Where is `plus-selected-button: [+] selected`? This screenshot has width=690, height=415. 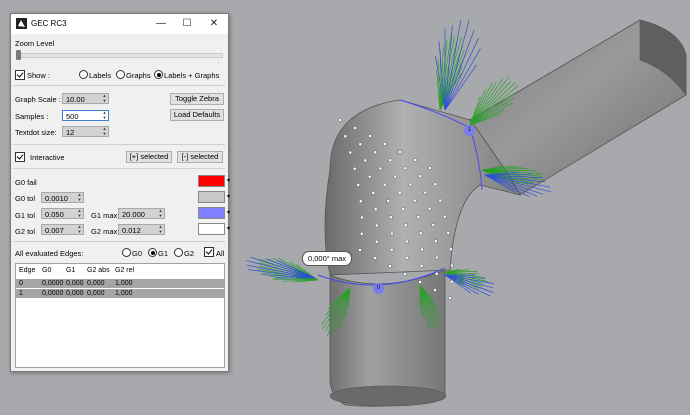
plus-selected-button: [+] selected is located at coordinates (149, 157).